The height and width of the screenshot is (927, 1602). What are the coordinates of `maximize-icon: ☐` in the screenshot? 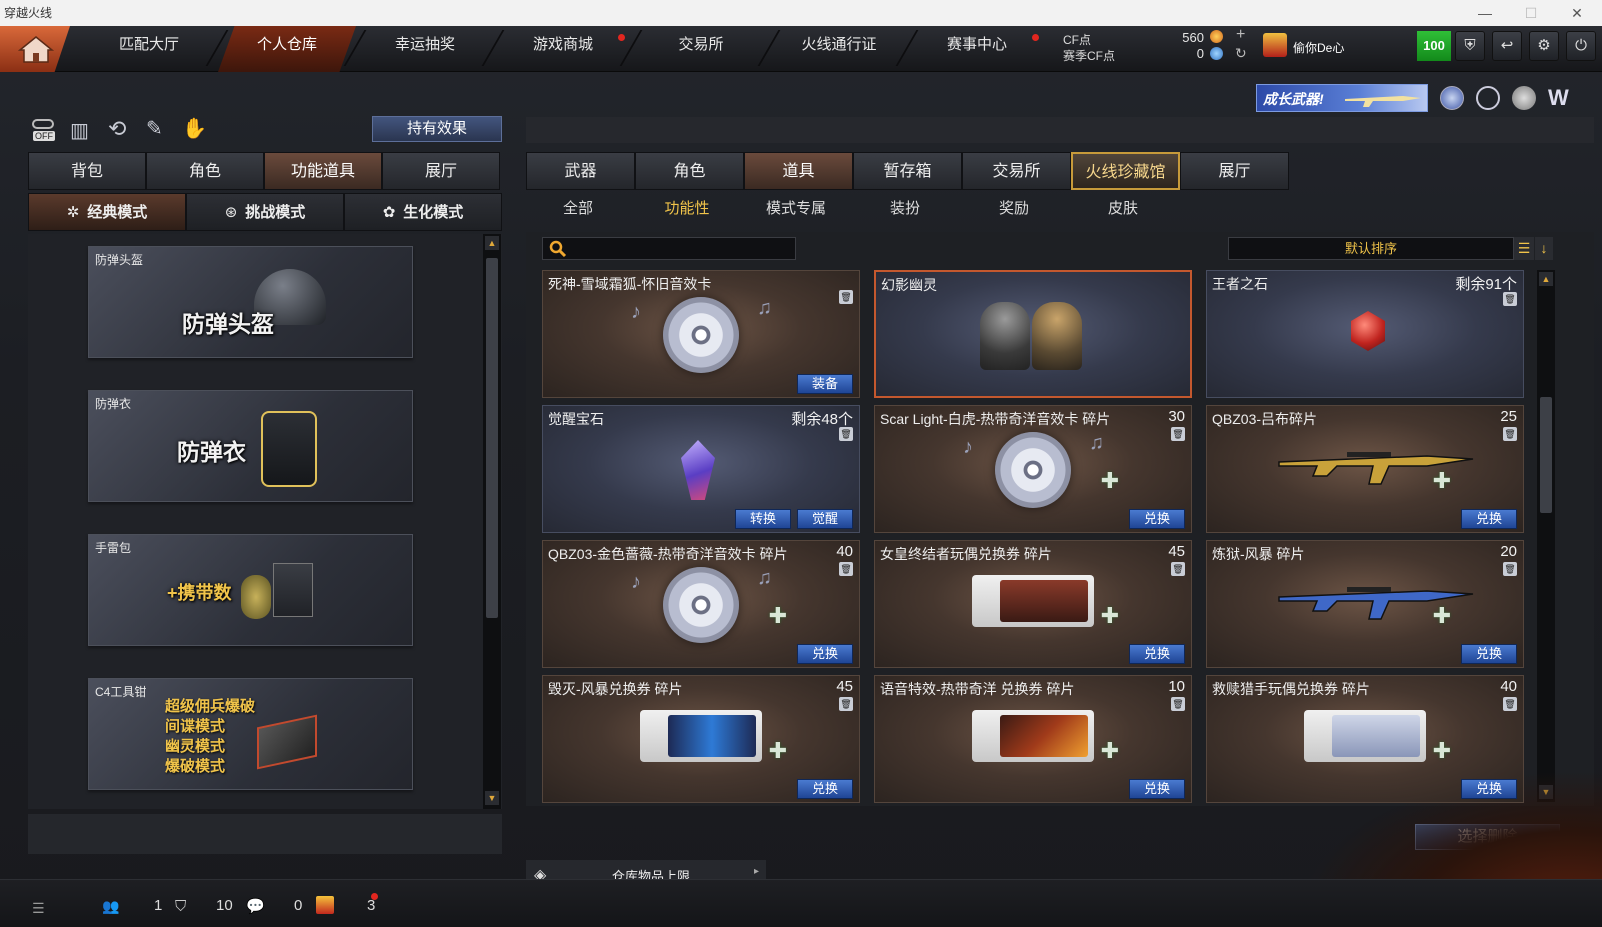 It's located at (1531, 13).